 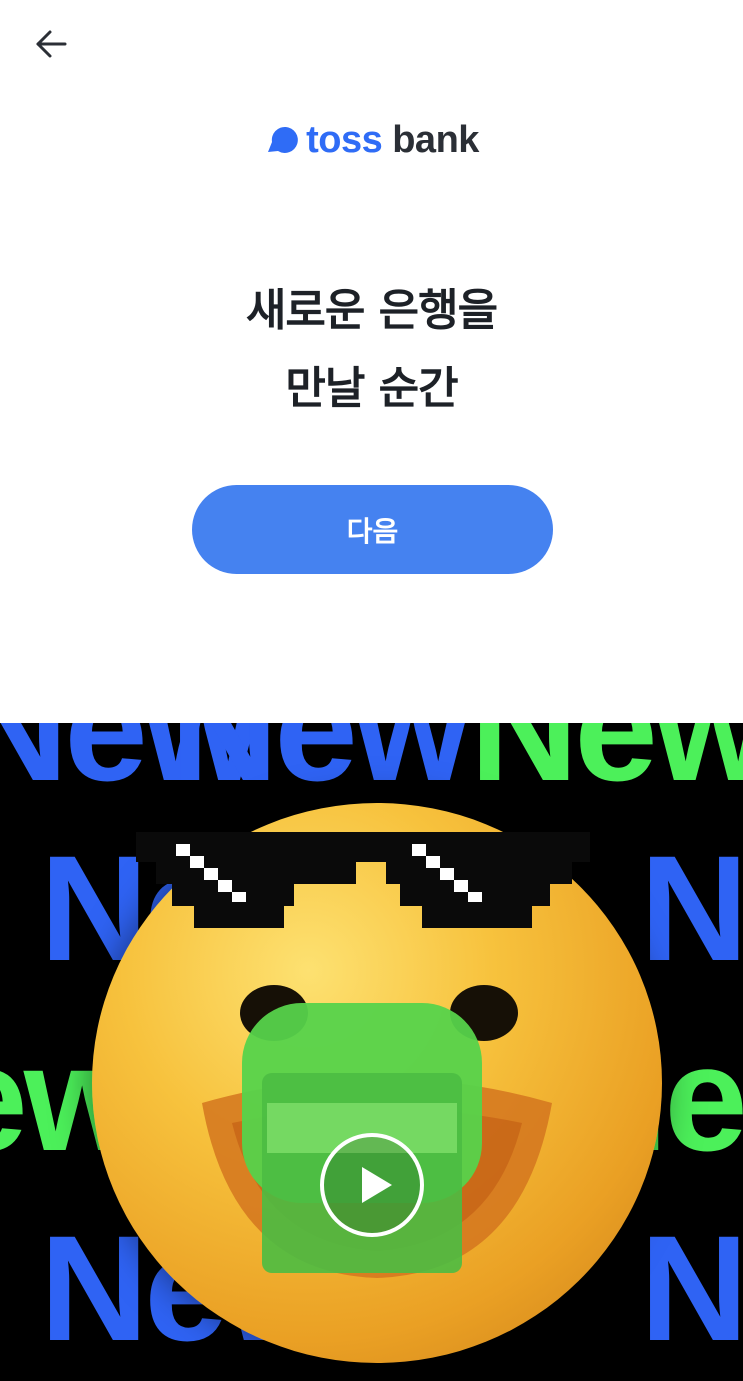 What do you see at coordinates (435, 139) in the screenshot?
I see `logo-bank-text: bank` at bounding box center [435, 139].